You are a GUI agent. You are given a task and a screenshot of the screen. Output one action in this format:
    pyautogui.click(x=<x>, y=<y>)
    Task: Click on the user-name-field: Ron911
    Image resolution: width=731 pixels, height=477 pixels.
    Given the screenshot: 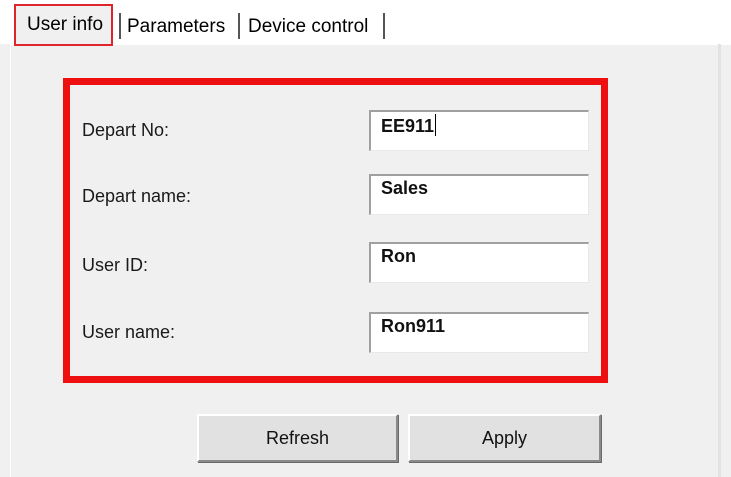 What is the action you would take?
    pyautogui.click(x=479, y=332)
    